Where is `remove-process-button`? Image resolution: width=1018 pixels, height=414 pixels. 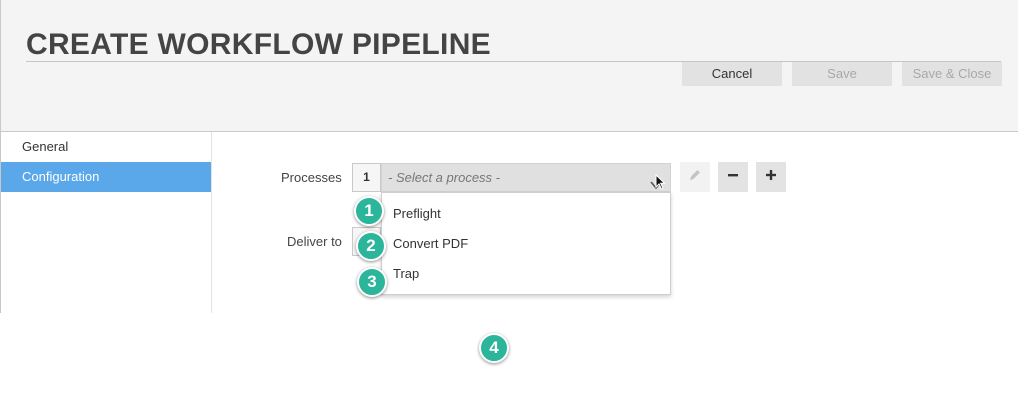
remove-process-button is located at coordinates (733, 177).